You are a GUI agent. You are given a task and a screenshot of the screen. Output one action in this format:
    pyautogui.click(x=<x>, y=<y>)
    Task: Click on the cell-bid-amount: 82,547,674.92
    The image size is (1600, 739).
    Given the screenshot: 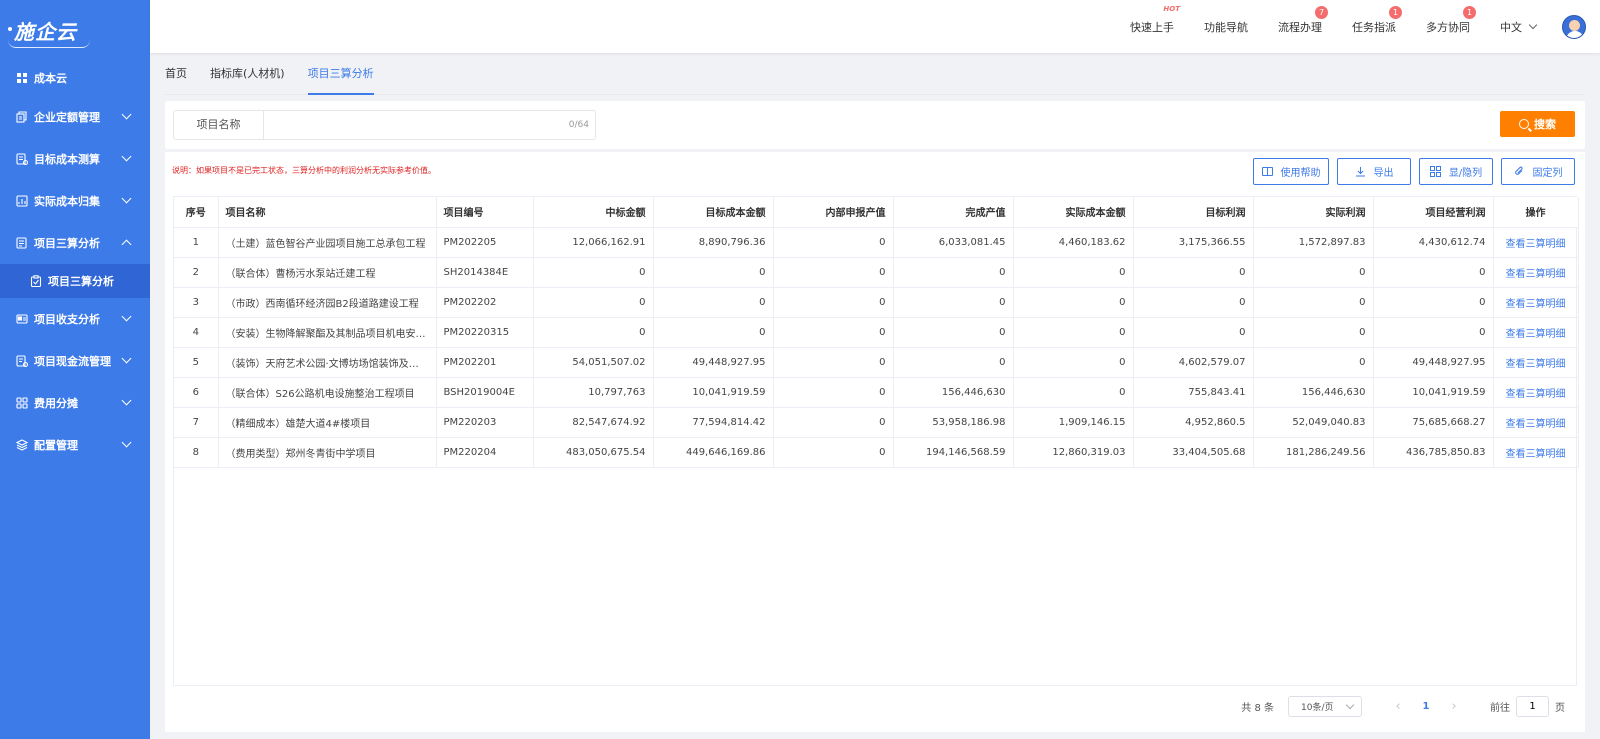 What is the action you would take?
    pyautogui.click(x=593, y=422)
    